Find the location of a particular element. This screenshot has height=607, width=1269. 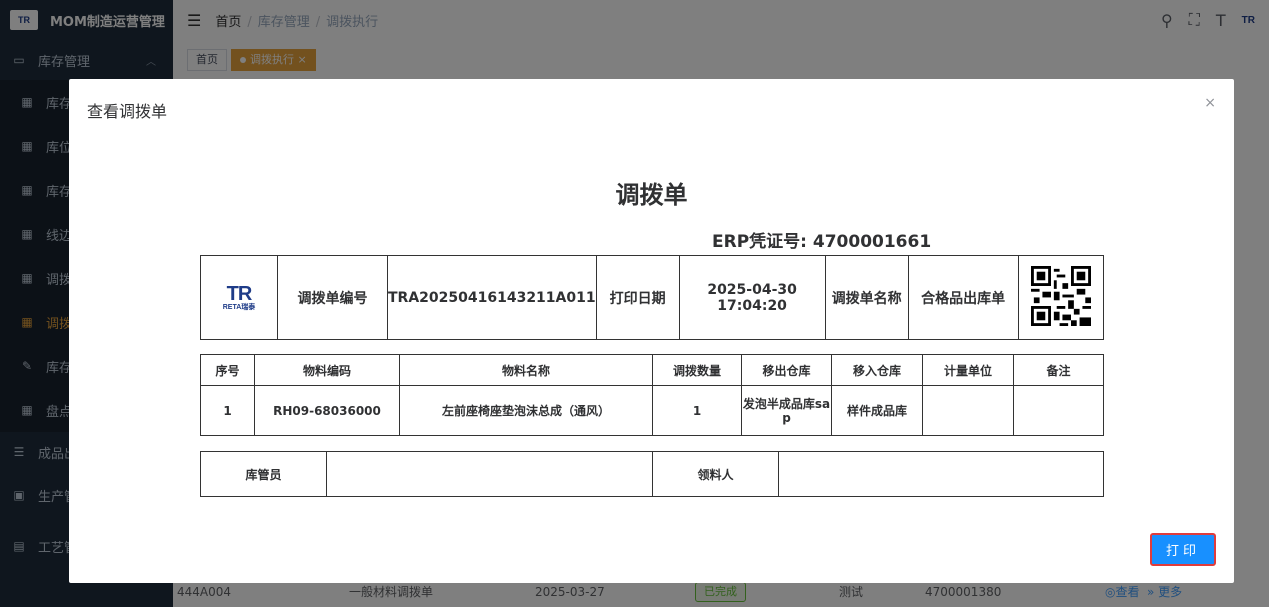

company-logo: TR RETA瑞泰 is located at coordinates (239, 296).